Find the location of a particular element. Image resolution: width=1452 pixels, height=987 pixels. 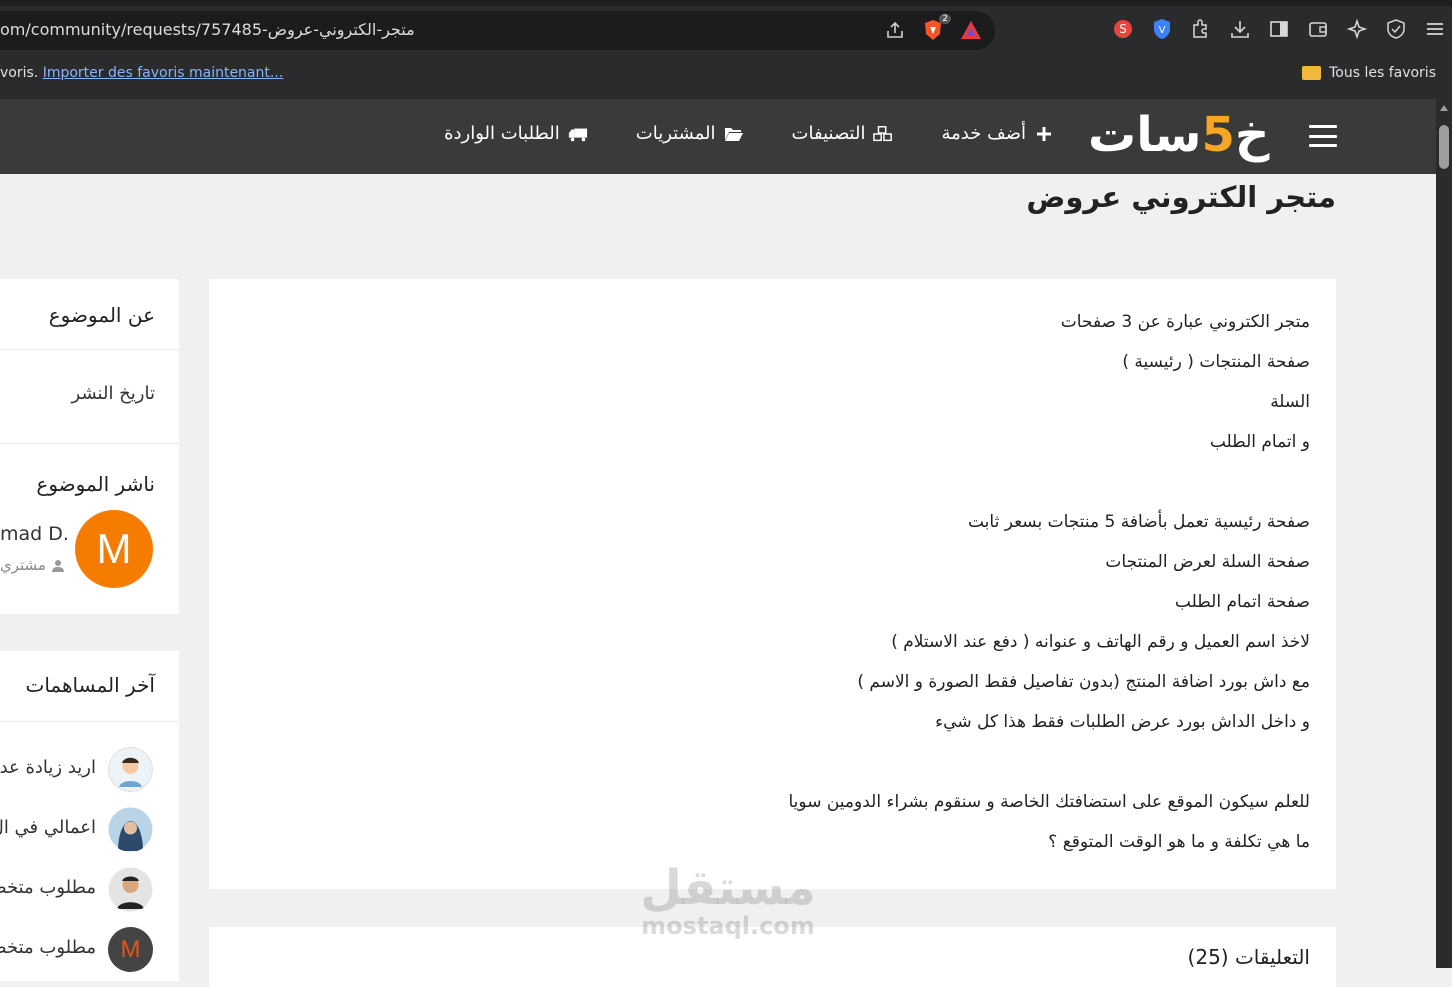

nav-categories: التصنيفات is located at coordinates (843, 133).